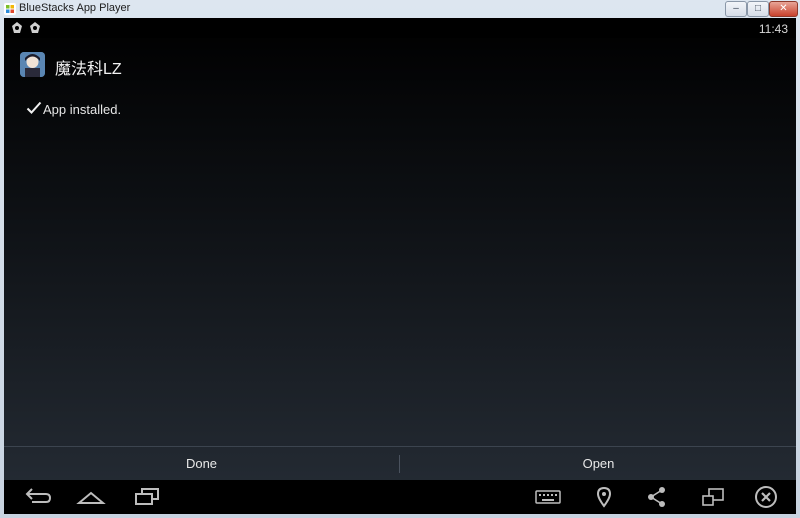 The image size is (800, 518). What do you see at coordinates (88, 69) in the screenshot?
I see `app-name: 魔法科LZ` at bounding box center [88, 69].